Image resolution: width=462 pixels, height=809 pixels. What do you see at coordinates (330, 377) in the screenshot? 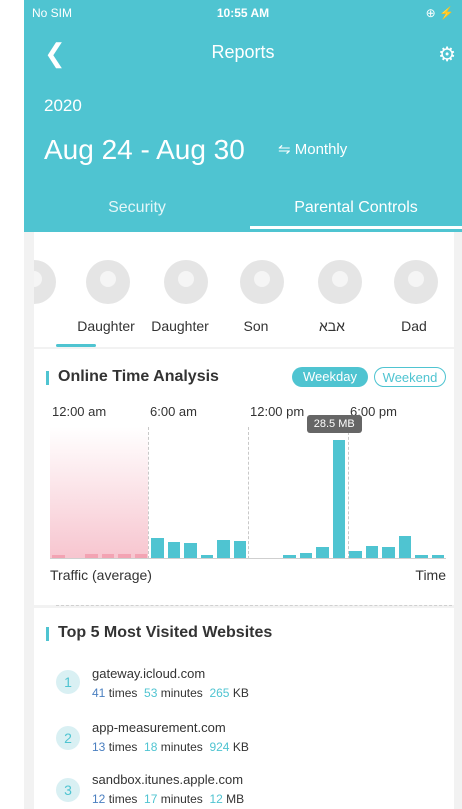
I see `weekday-toggle: Weekday` at bounding box center [330, 377].